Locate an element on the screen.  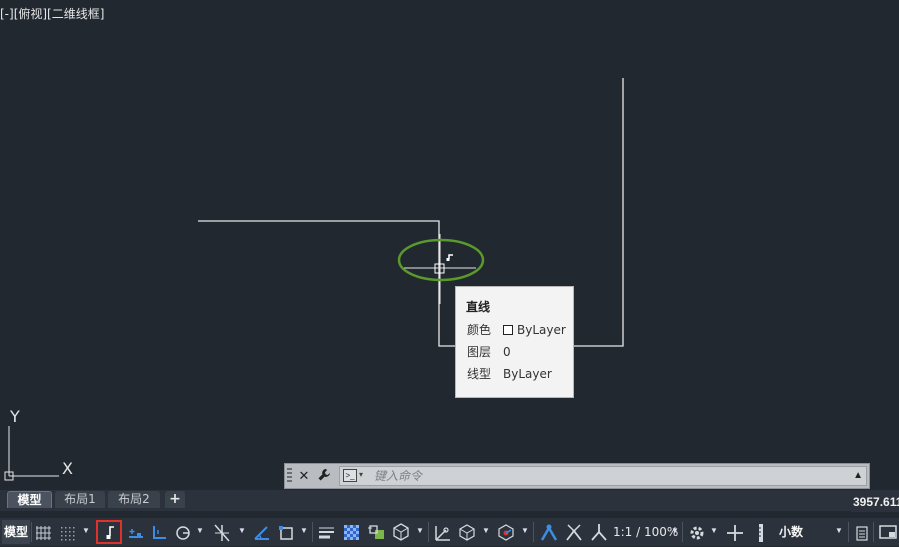
lineweight-icon is located at coordinates (327, 532).